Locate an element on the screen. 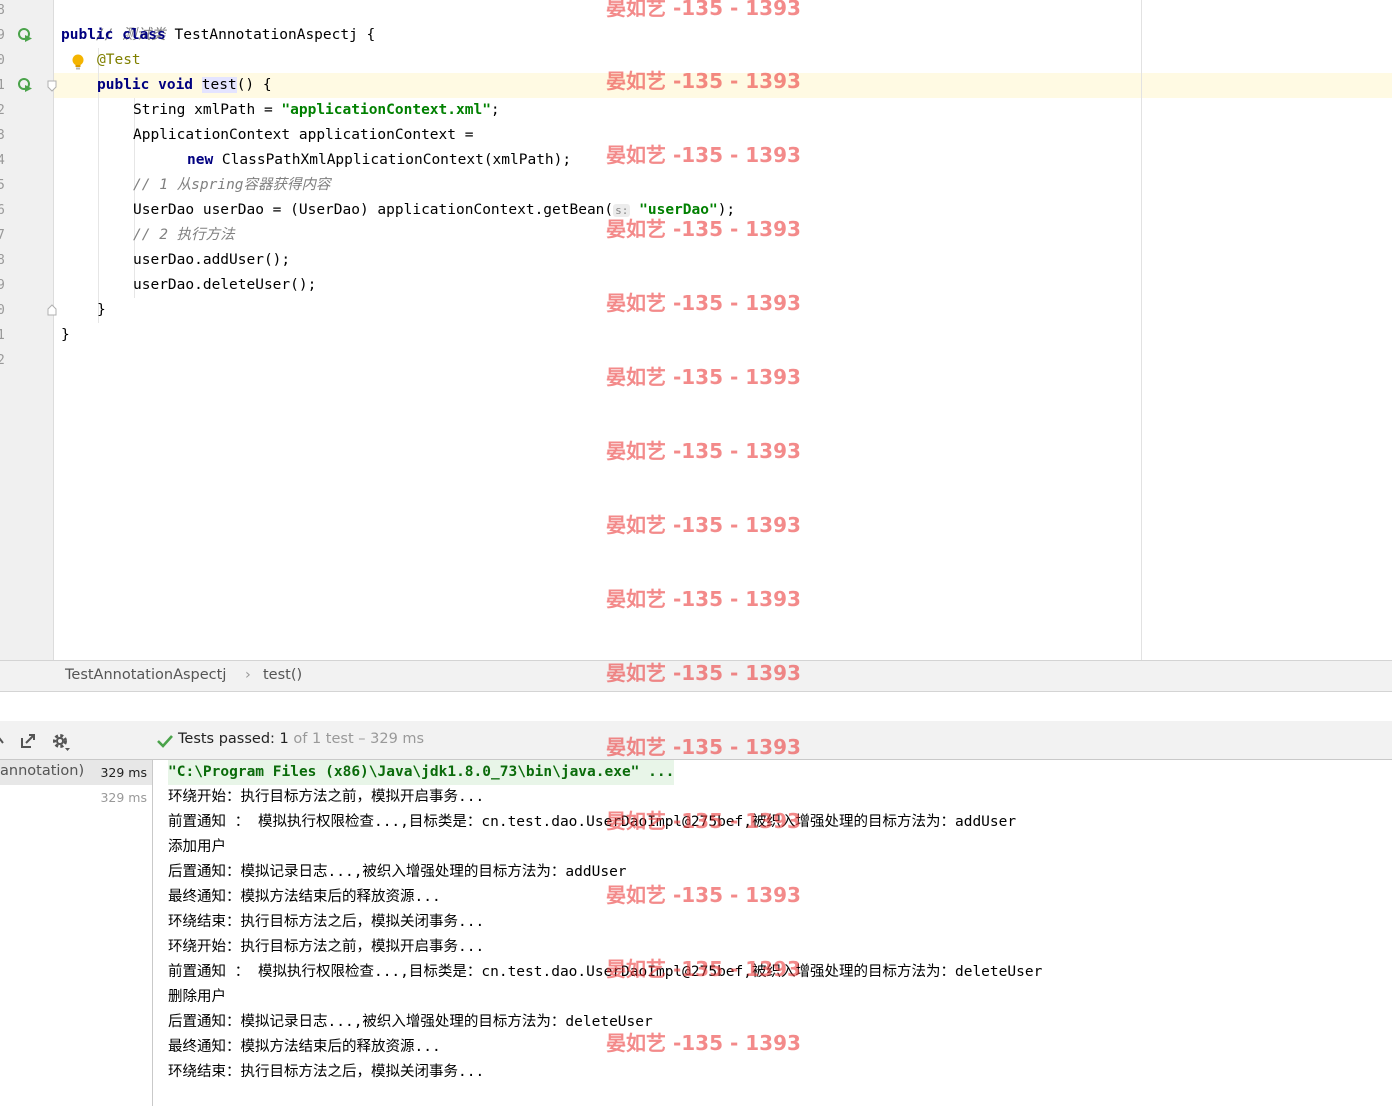  line-number: 3 is located at coordinates (2, 135).